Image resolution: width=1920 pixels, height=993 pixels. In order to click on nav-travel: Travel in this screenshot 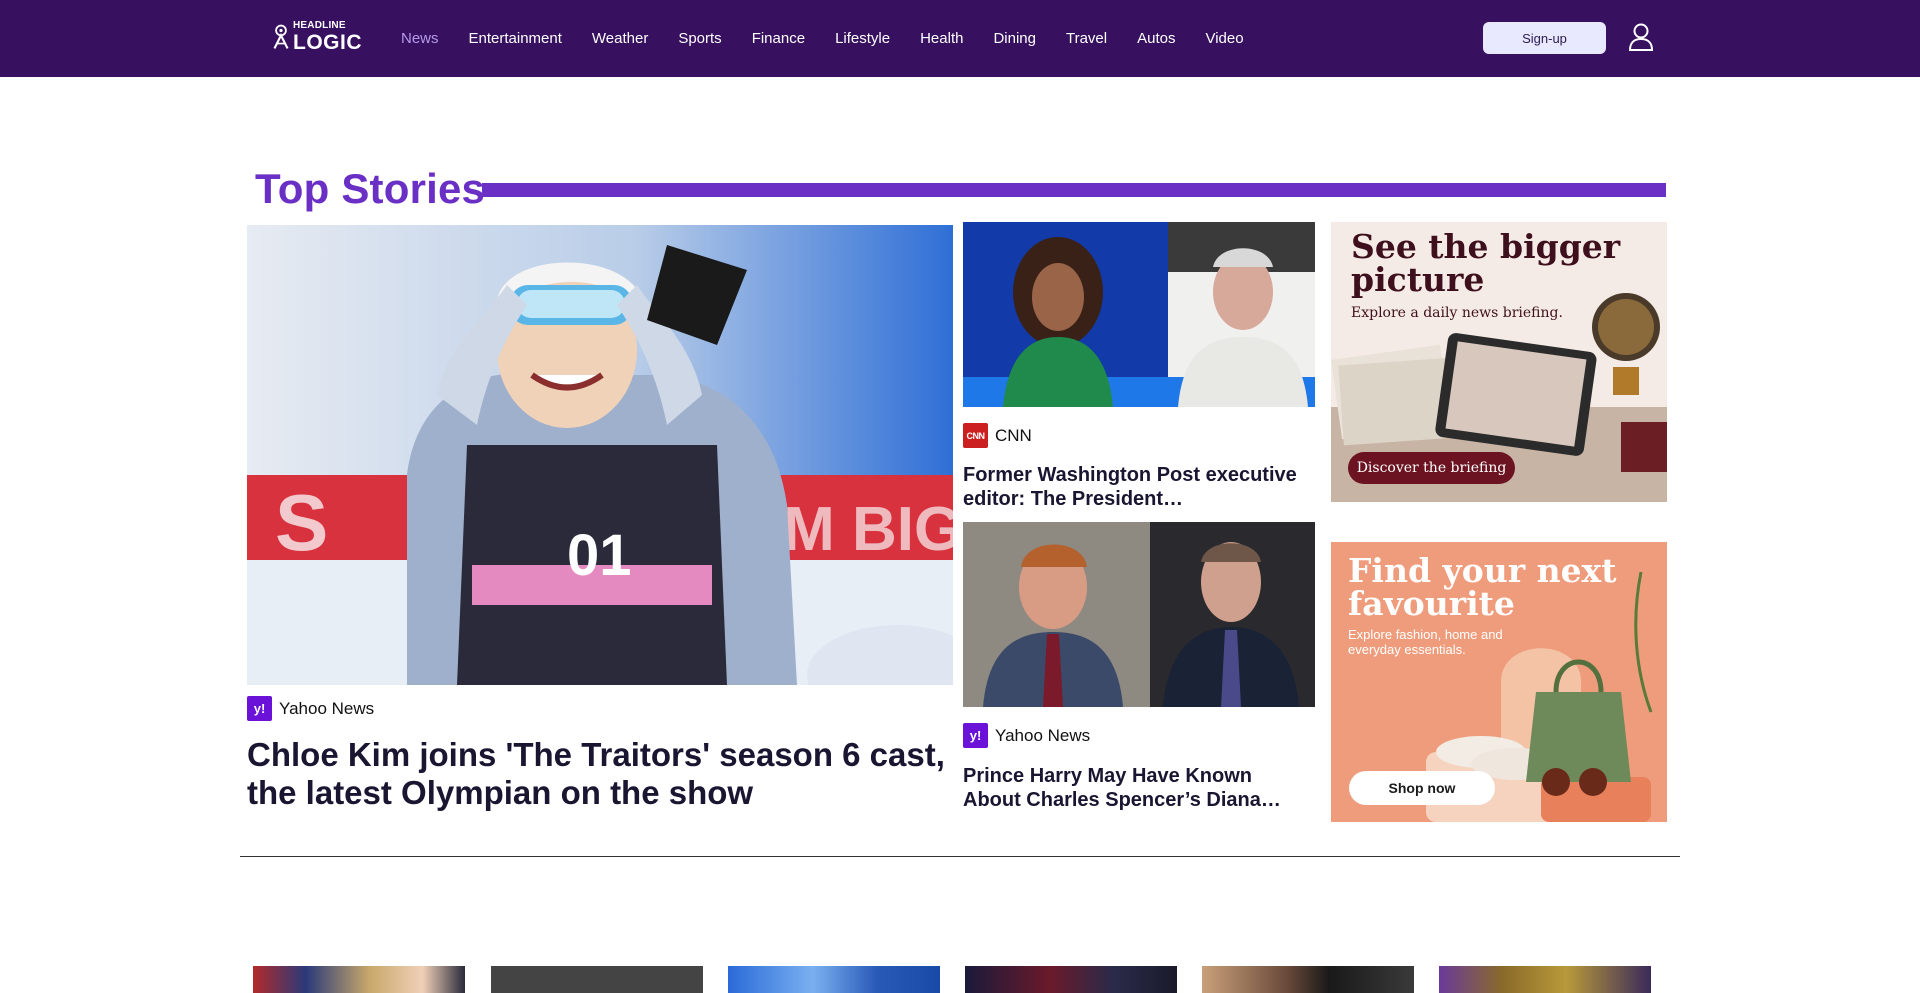, I will do `click(1086, 38)`.